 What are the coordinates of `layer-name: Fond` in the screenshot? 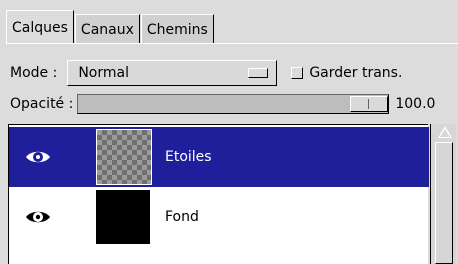 It's located at (182, 217).